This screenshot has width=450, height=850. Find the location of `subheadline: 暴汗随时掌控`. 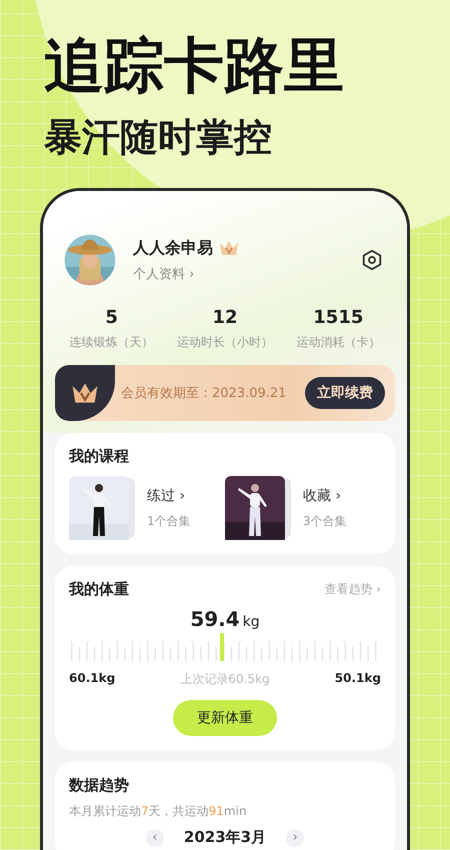

subheadline: 暴汗随时掌控 is located at coordinates (158, 137).